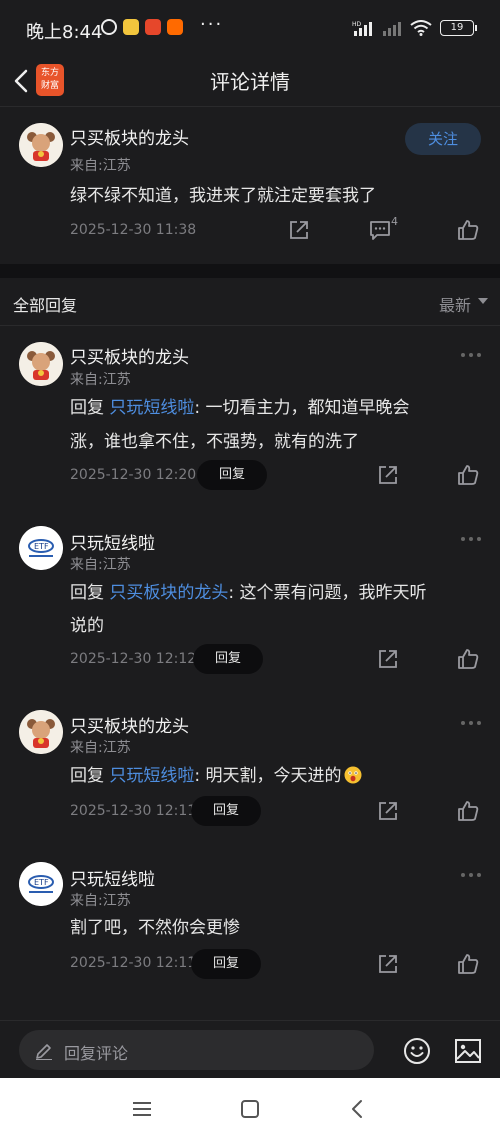 This screenshot has height=1139, width=500. What do you see at coordinates (358, 1109) in the screenshot?
I see `nav-back-icon` at bounding box center [358, 1109].